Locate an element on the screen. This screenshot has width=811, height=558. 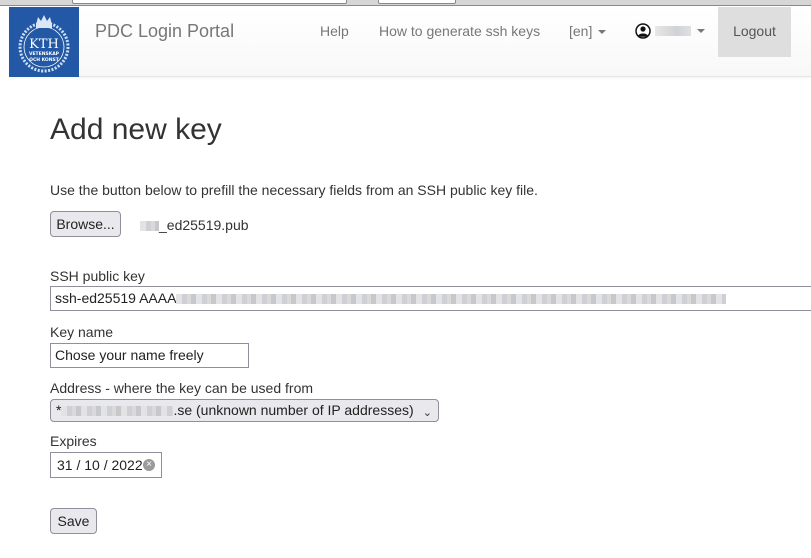
logout-button: Logout is located at coordinates (754, 32).